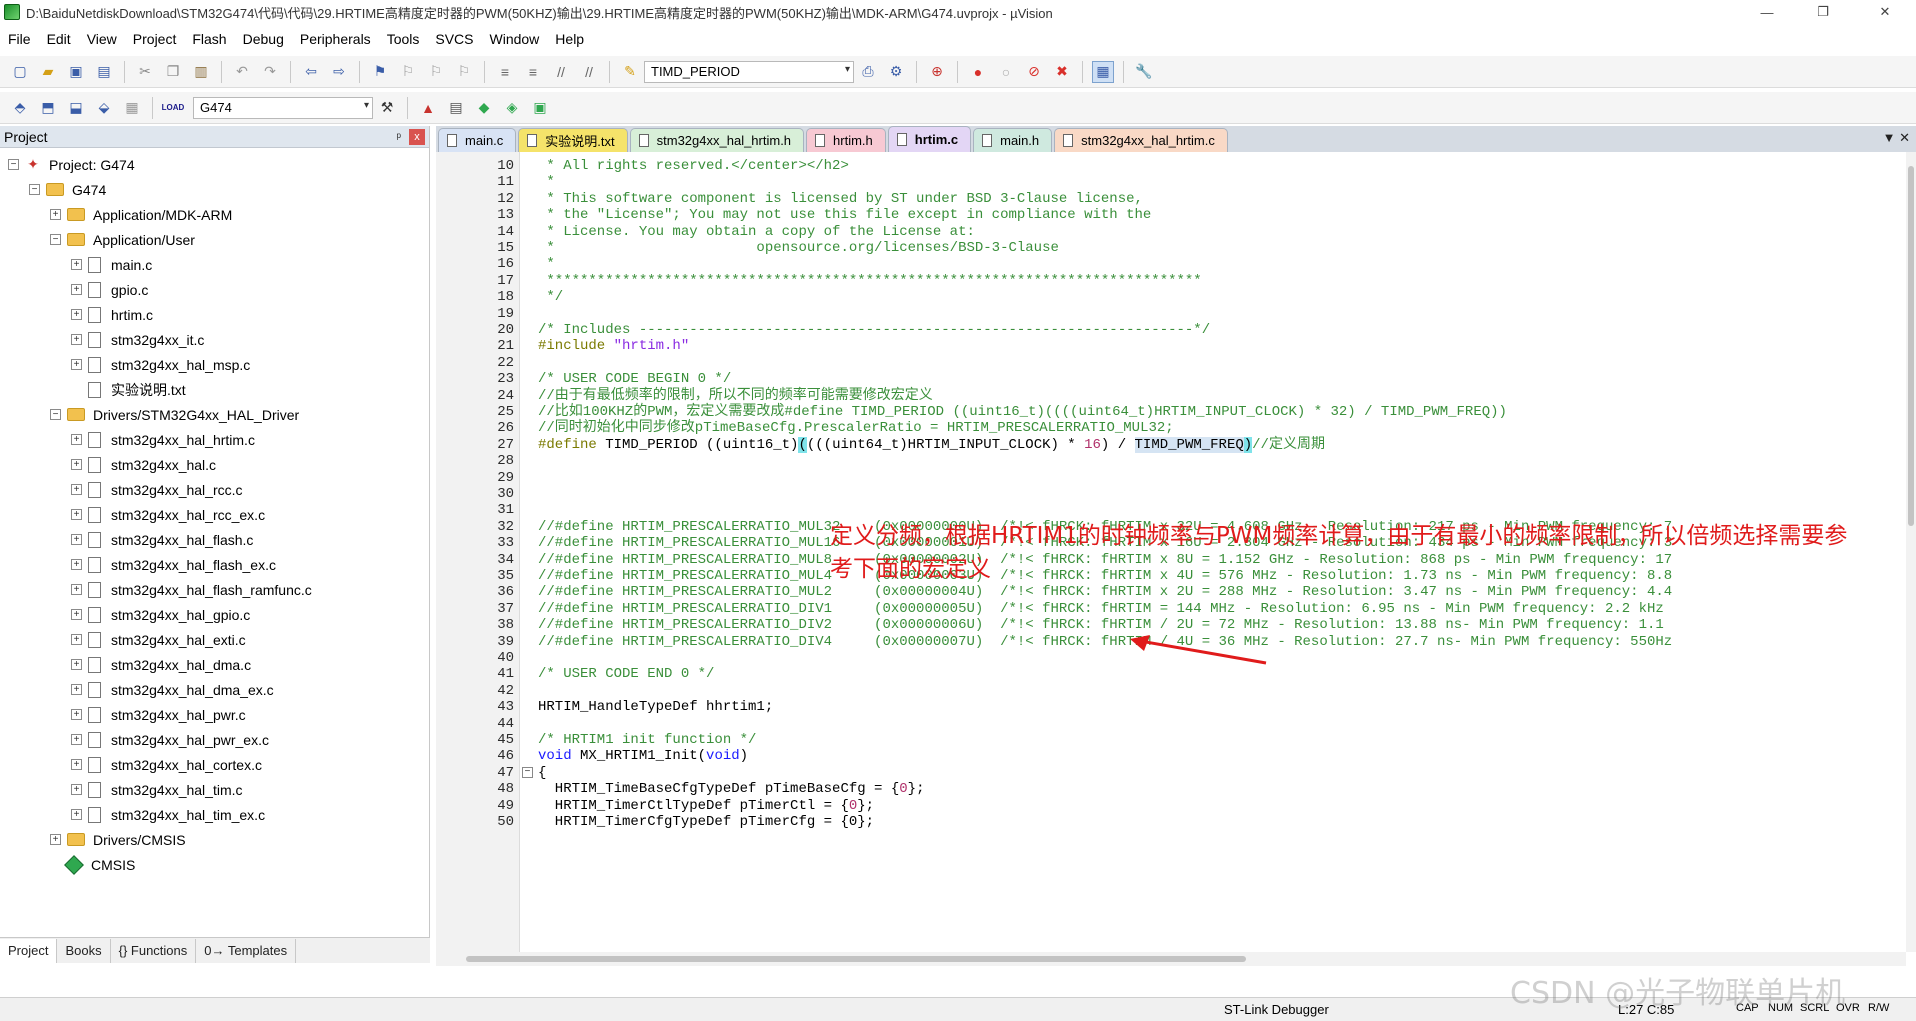 This screenshot has height=1021, width=1916. I want to click on prev-bookmark-icon: ⚐, so click(408, 72).